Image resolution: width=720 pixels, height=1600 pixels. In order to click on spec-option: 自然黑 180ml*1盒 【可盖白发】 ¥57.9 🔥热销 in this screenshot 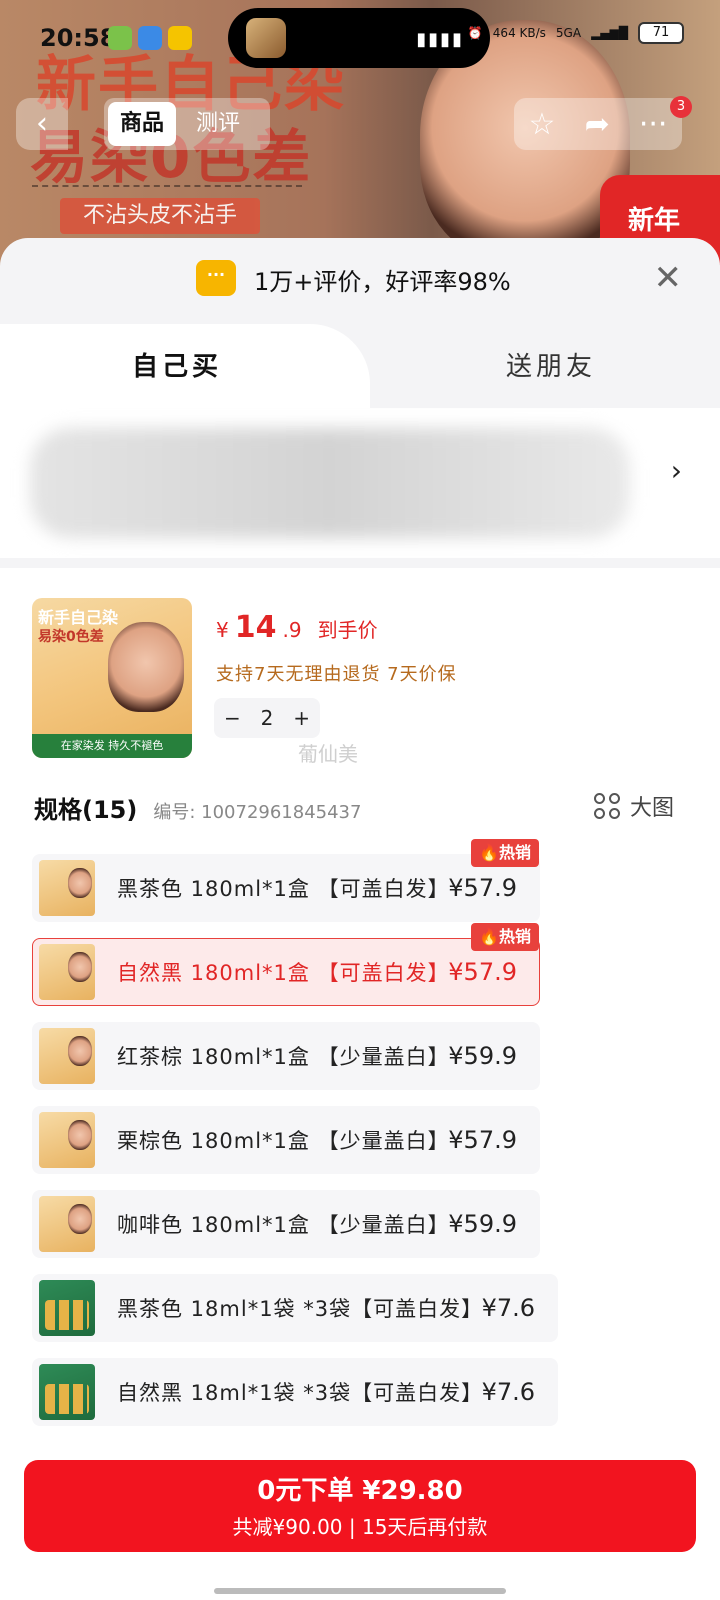, I will do `click(286, 964)`.